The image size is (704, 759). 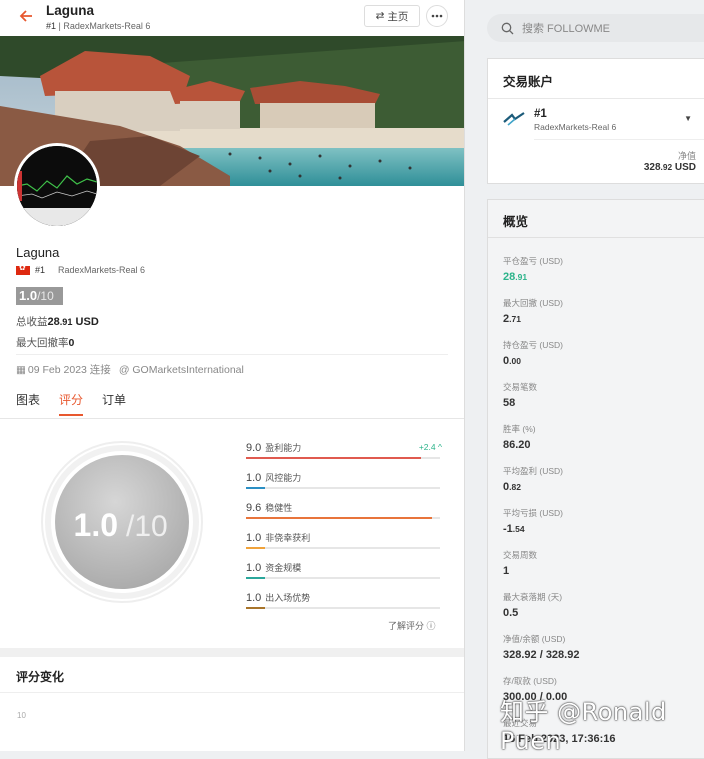 What do you see at coordinates (23, 269) in the screenshot?
I see `hk-flag-icon` at bounding box center [23, 269].